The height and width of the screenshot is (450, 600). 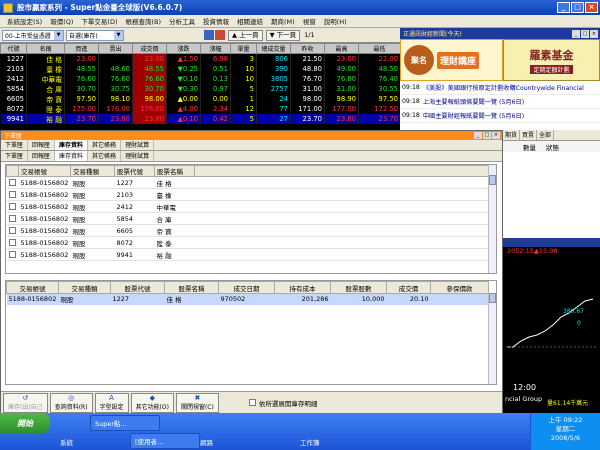 I want to click on tray-clock: 上午 09:22, so click(x=565, y=420).